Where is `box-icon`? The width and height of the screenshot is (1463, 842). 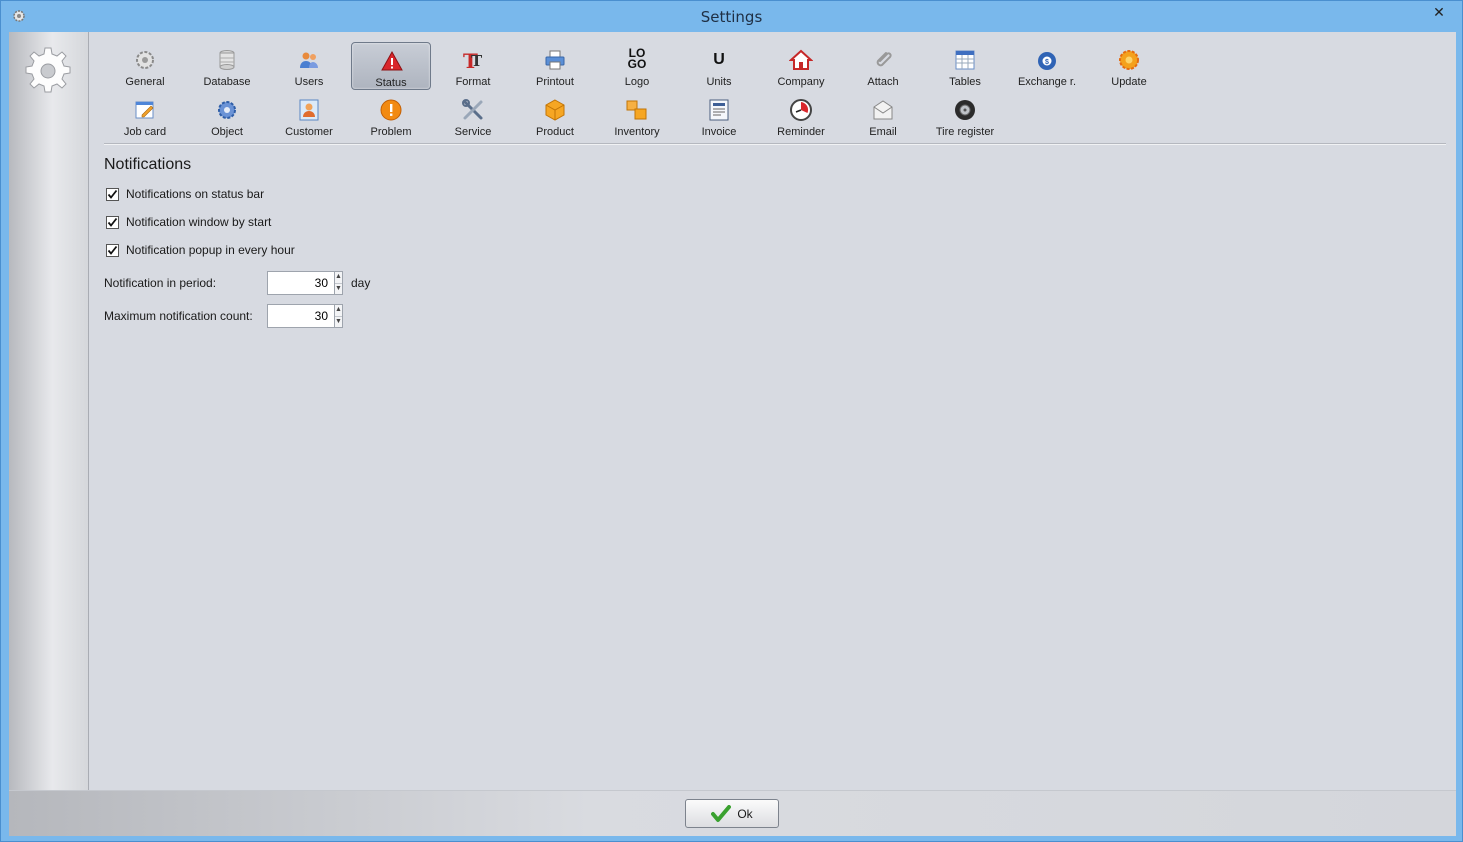 box-icon is located at coordinates (555, 110).